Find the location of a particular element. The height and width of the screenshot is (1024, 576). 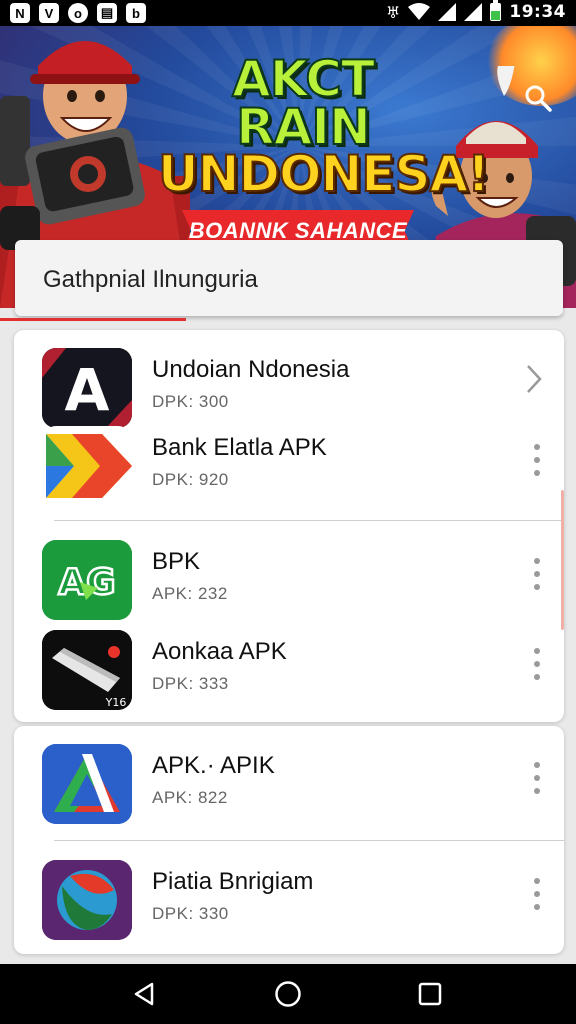

home-button is located at coordinates (288, 994).